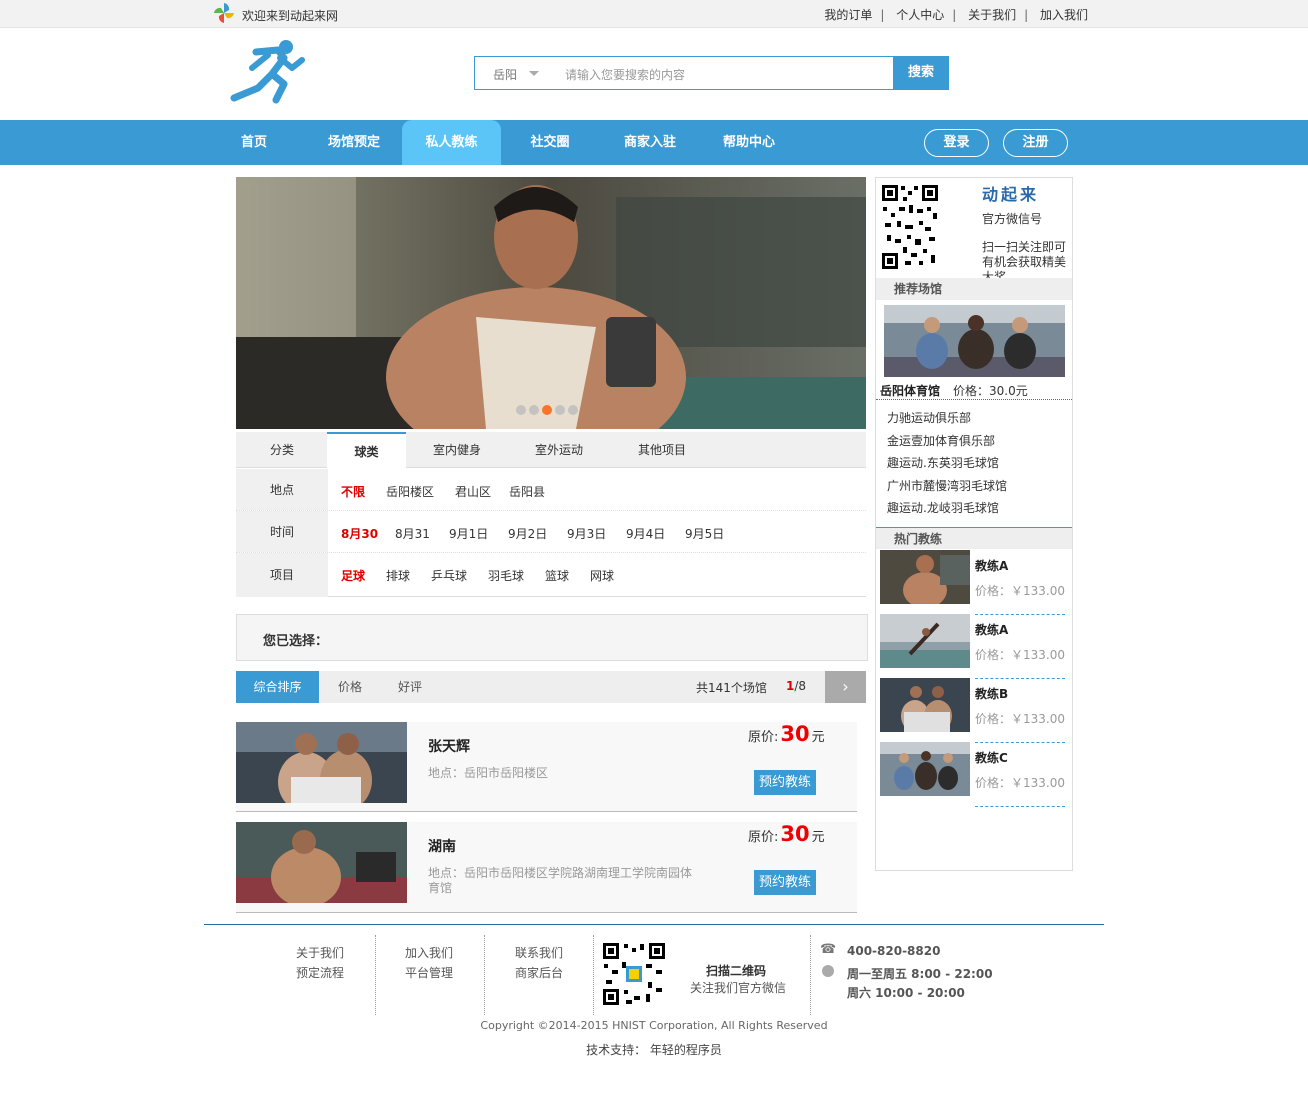 This screenshot has height=1105, width=1308. What do you see at coordinates (645, 533) in the screenshot?
I see `date-option: 9月4日` at bounding box center [645, 533].